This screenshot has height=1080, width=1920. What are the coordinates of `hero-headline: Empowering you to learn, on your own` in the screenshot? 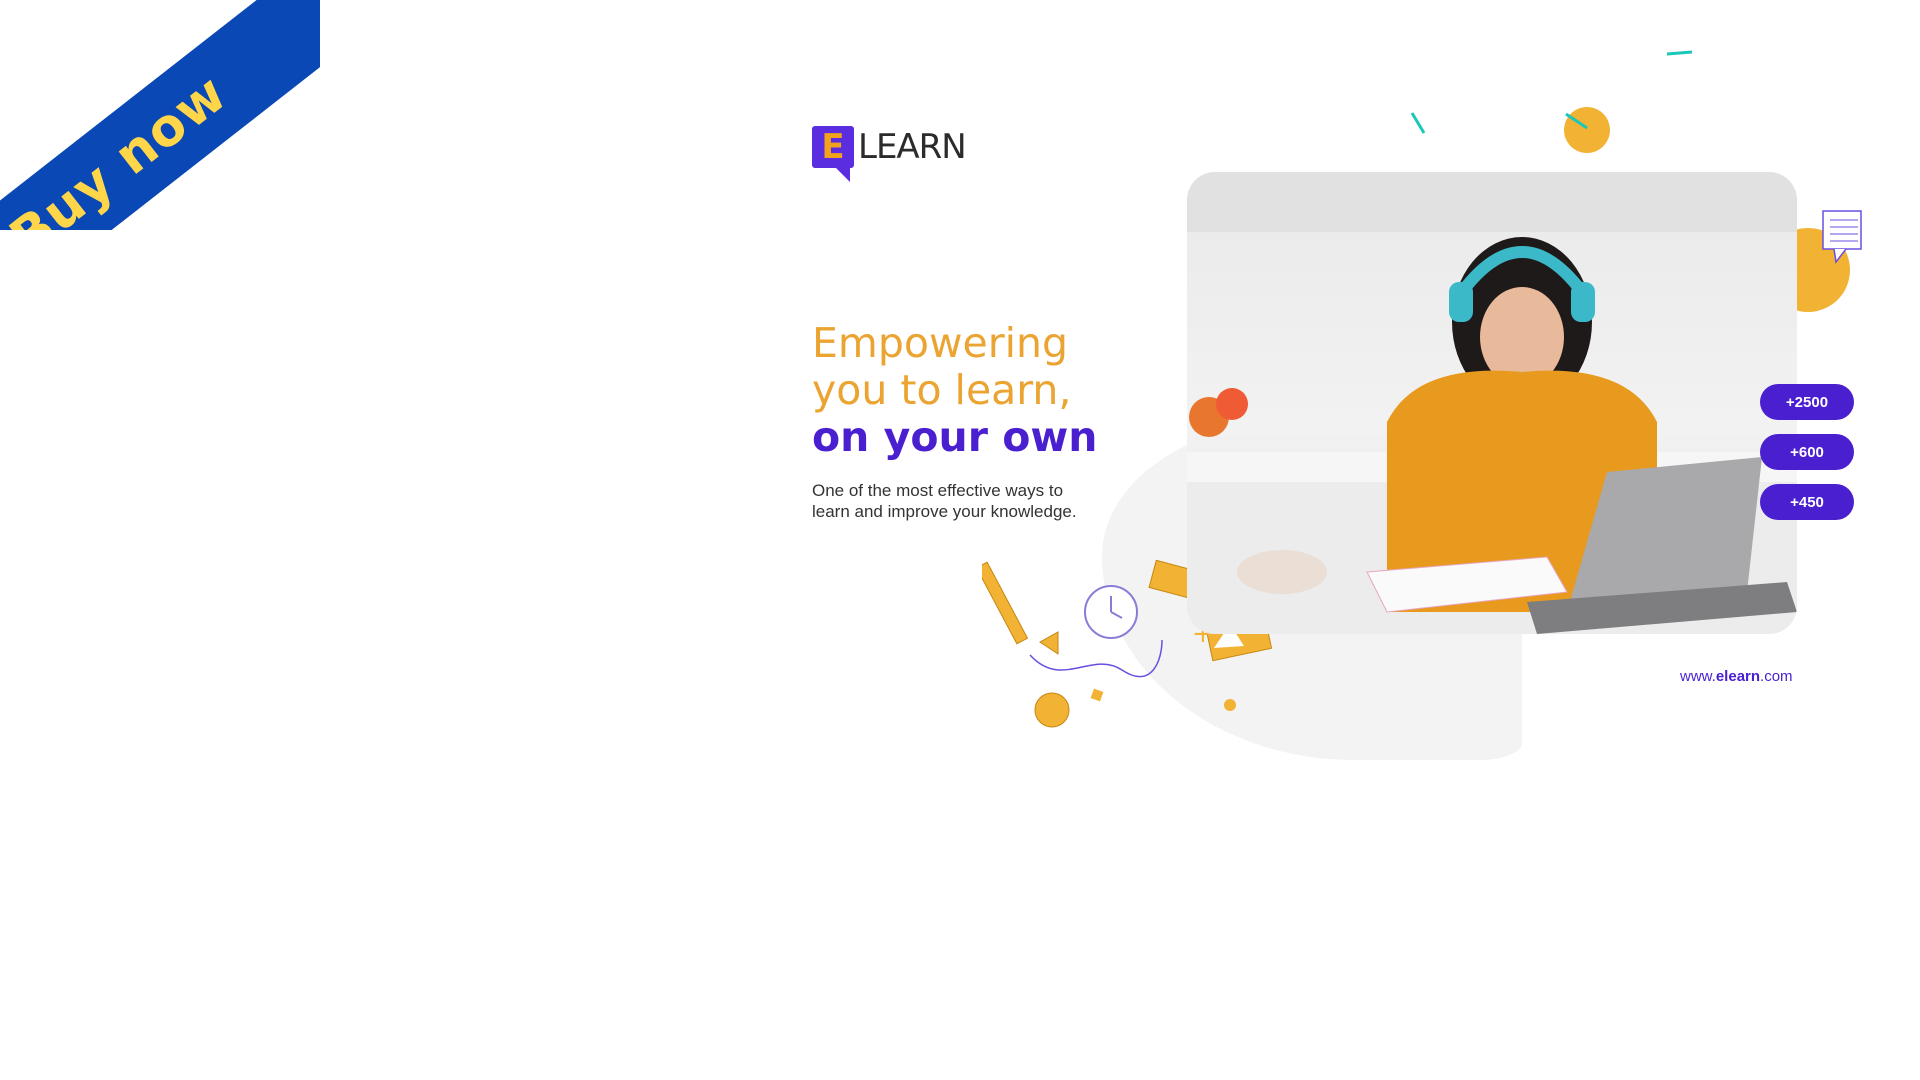 It's located at (954, 390).